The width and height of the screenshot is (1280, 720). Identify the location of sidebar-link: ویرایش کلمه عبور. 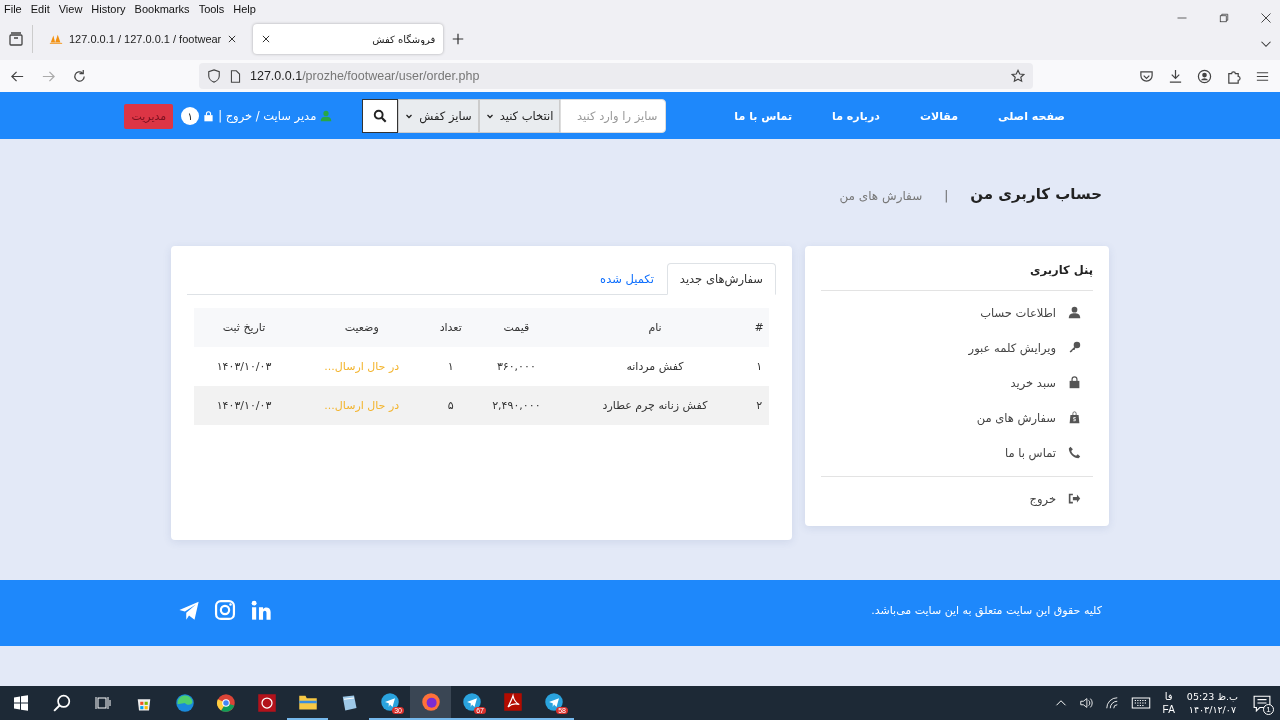
(1012, 347).